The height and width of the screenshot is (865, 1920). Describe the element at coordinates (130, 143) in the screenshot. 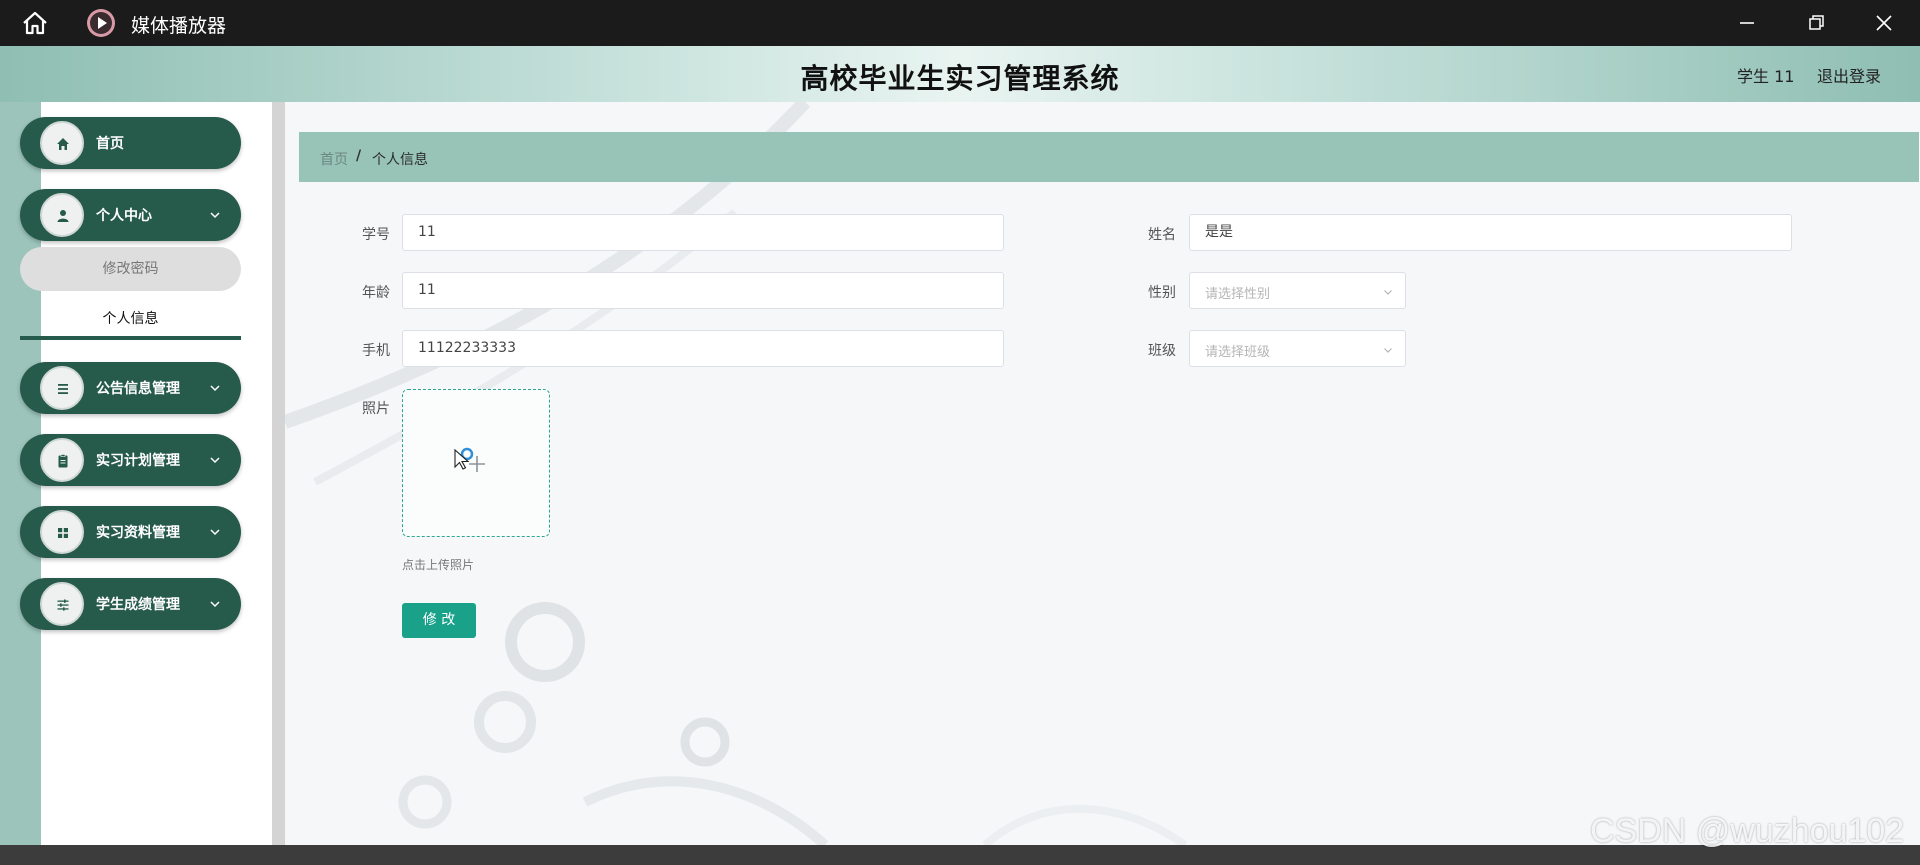

I see `sidebar-item-home: 首页` at that location.